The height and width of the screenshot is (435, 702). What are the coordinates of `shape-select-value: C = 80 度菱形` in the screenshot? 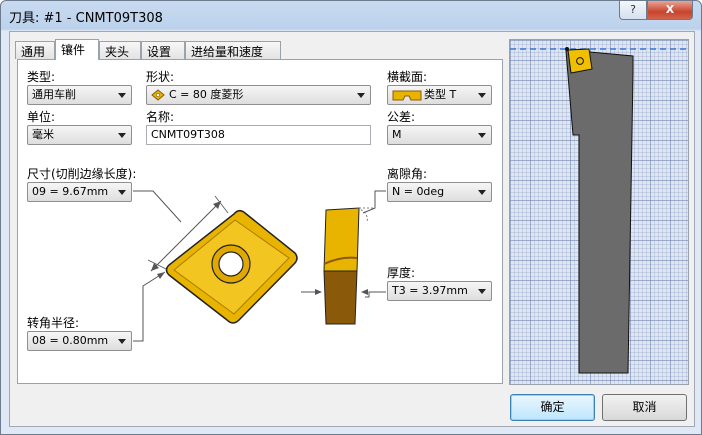 It's located at (206, 94).